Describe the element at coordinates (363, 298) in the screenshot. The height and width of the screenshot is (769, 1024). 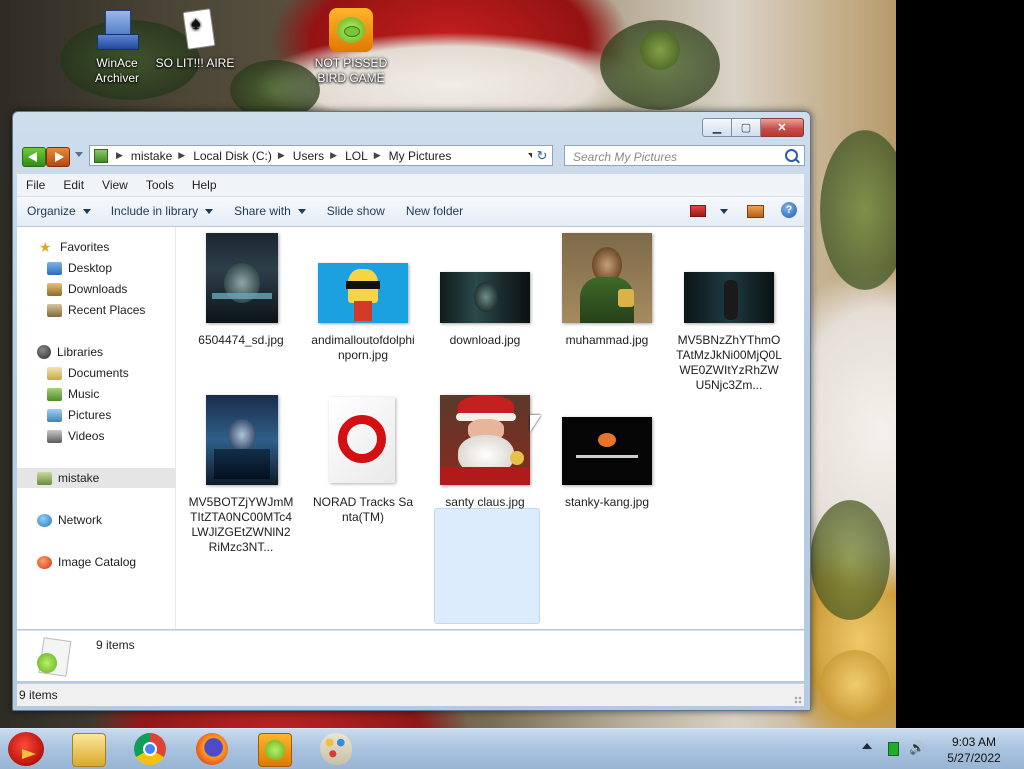
I see `file-item: andimalloutofdolphinporn.jpg` at that location.